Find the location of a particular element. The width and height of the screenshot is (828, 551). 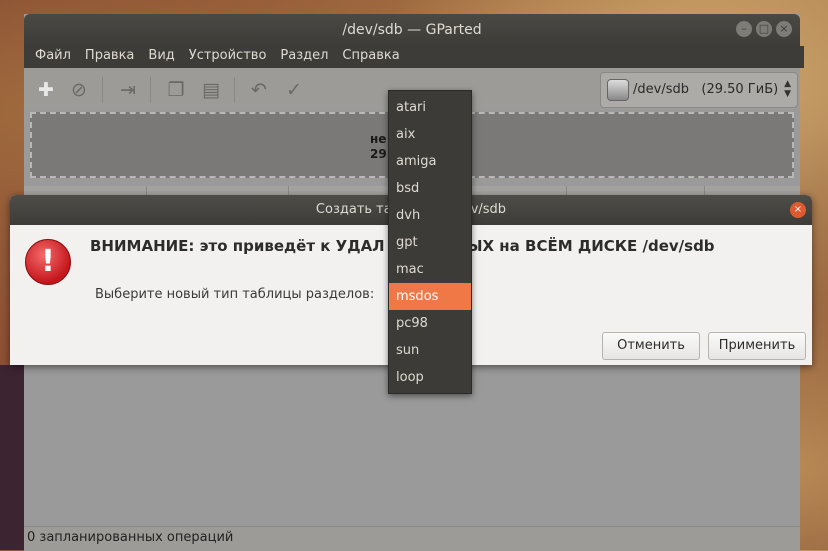

window-titlebar: /dev/sdb — GParted – □ × is located at coordinates (412, 30).